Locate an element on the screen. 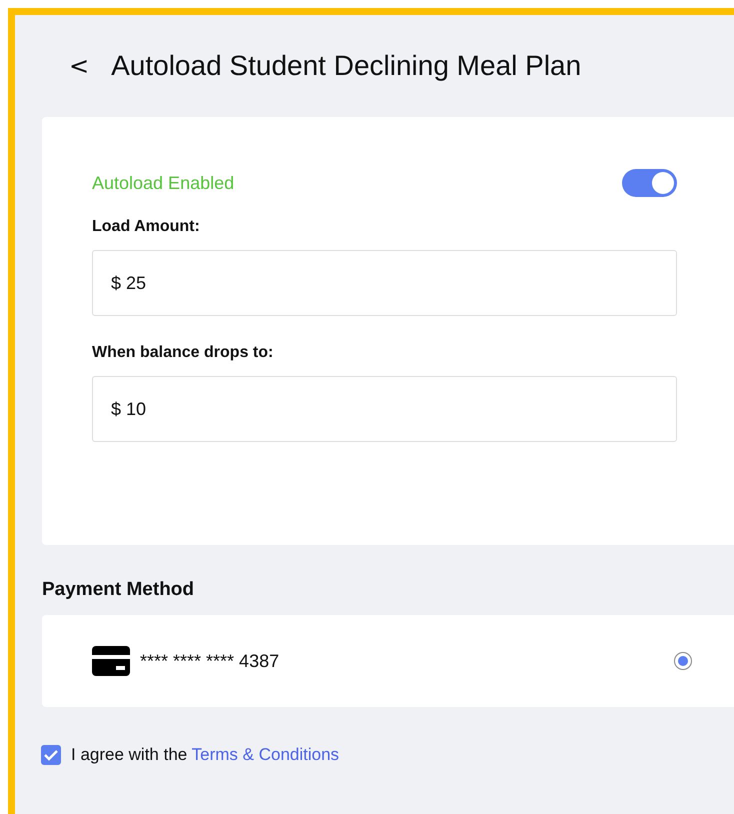 The height and width of the screenshot is (814, 734). section-heading: Payment Method is located at coordinates (119, 590).